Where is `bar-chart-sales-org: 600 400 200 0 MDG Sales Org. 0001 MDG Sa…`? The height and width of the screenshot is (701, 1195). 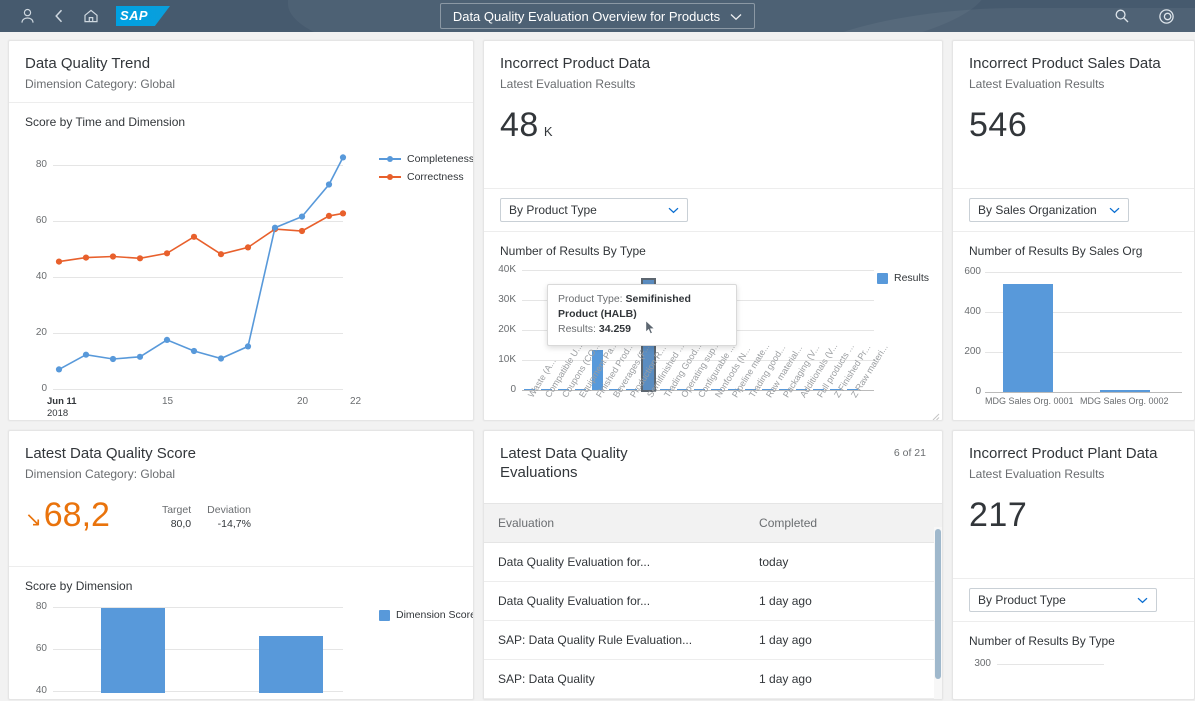
bar-chart-sales-org: 600 400 200 0 MDG Sales Org. 0001 MDG Sa… is located at coordinates (1073, 341).